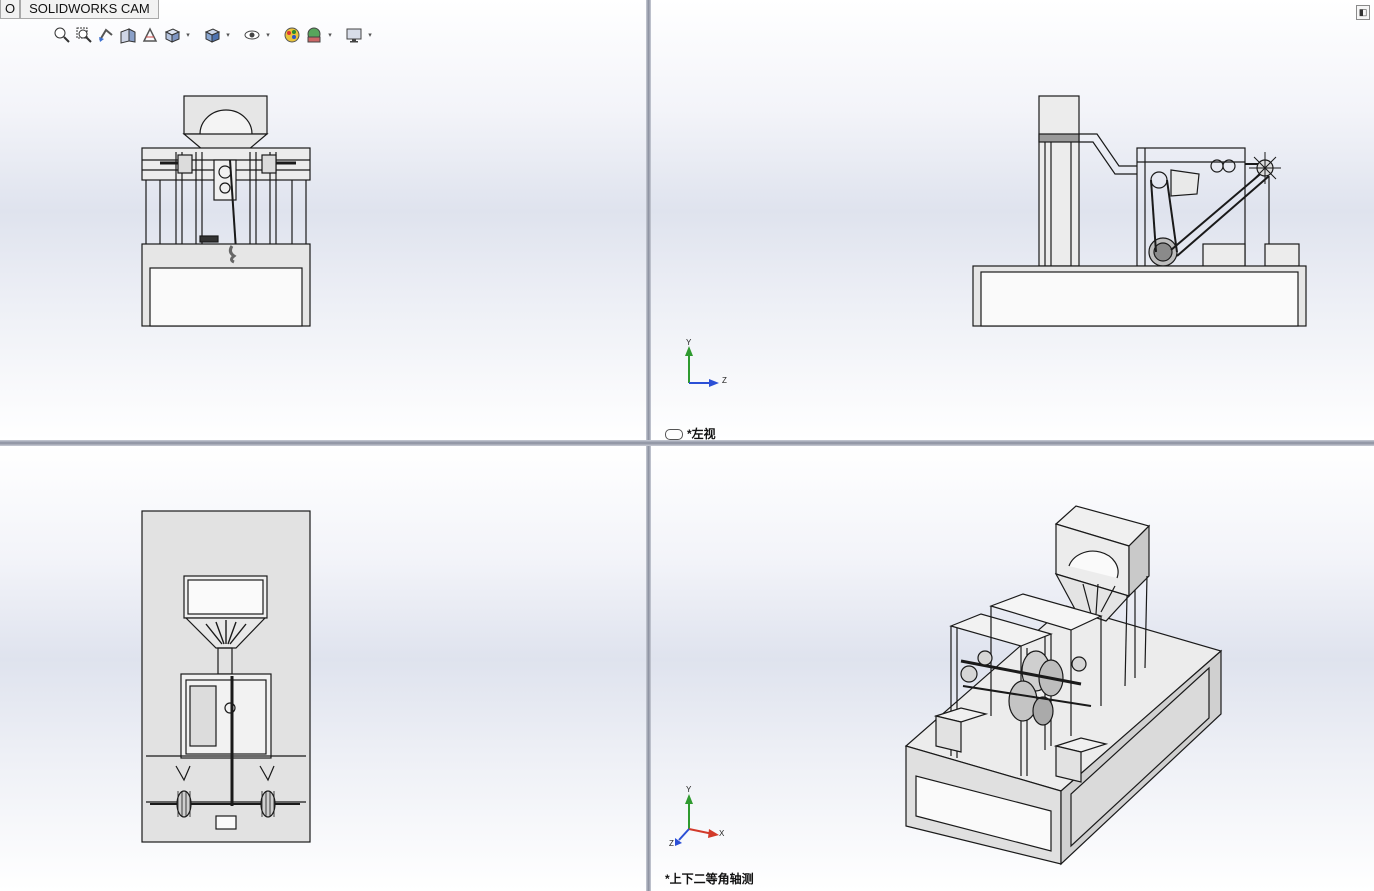  I want to click on zoom-to-fit-icon, so click(62, 35).